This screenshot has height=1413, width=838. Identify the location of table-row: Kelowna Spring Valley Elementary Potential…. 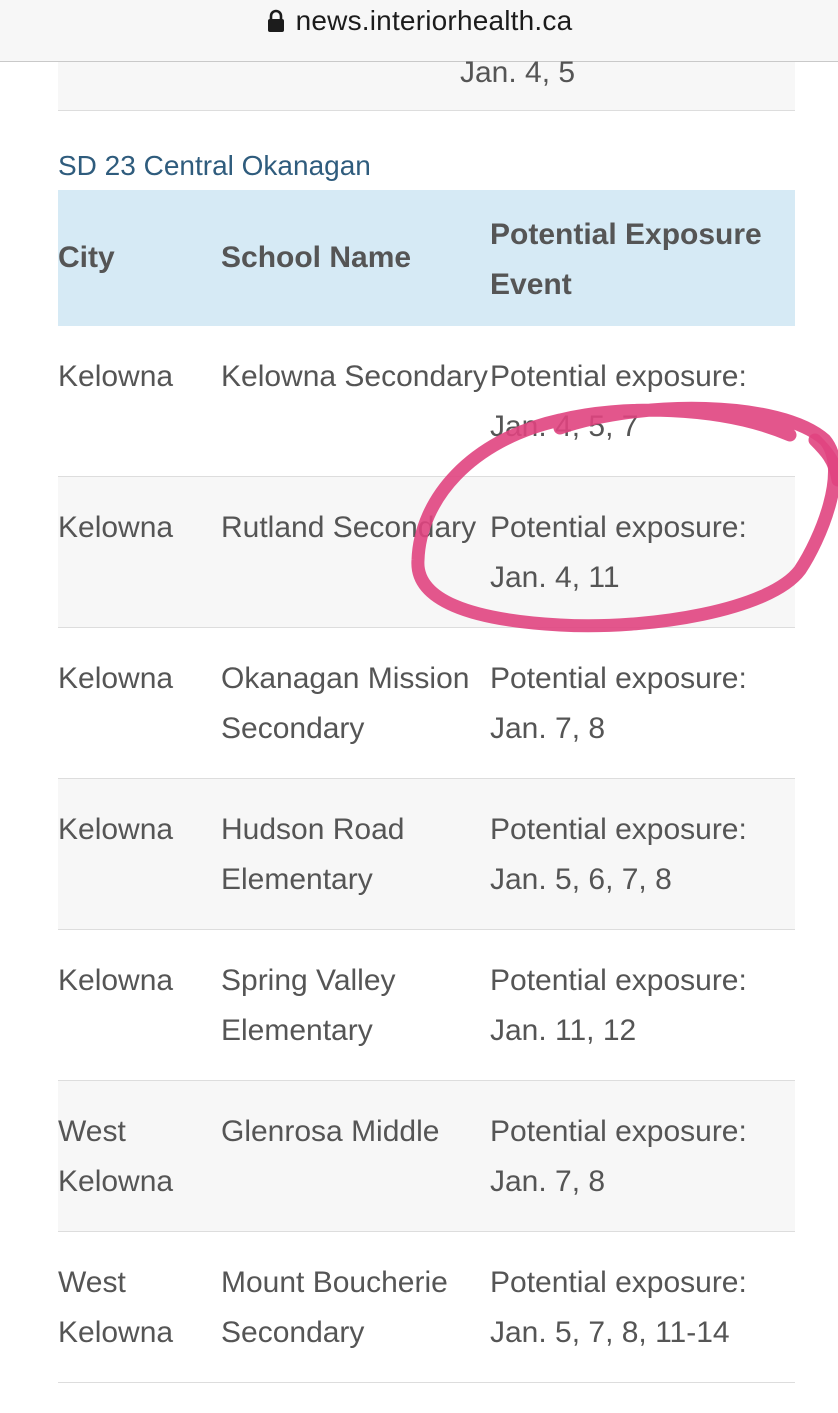
(426, 1005).